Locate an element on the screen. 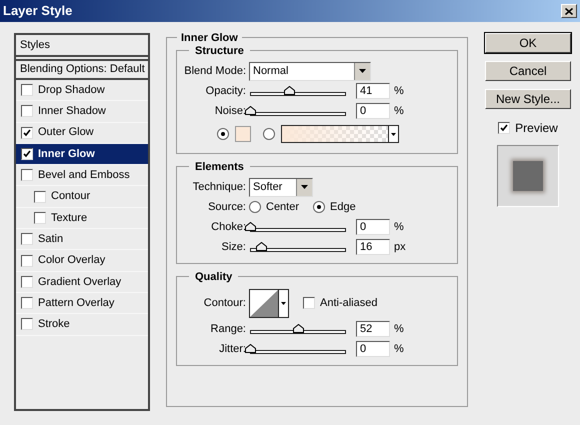 The image size is (580, 425). dropdown-field: Normal is located at coordinates (310, 71).